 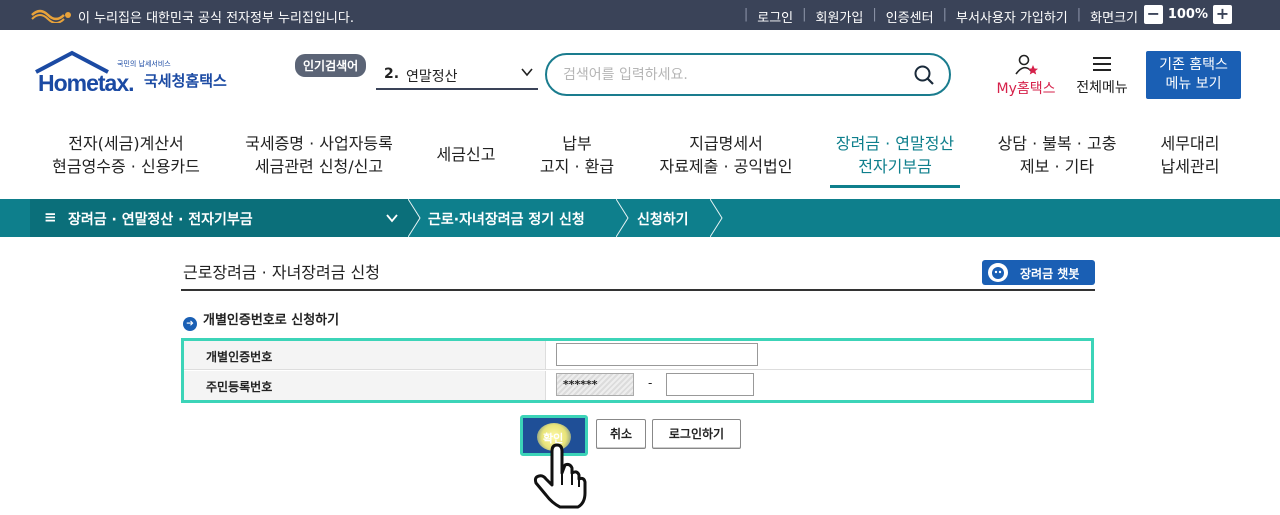 I want to click on zoom-control: − 100% +, so click(x=1187, y=14).